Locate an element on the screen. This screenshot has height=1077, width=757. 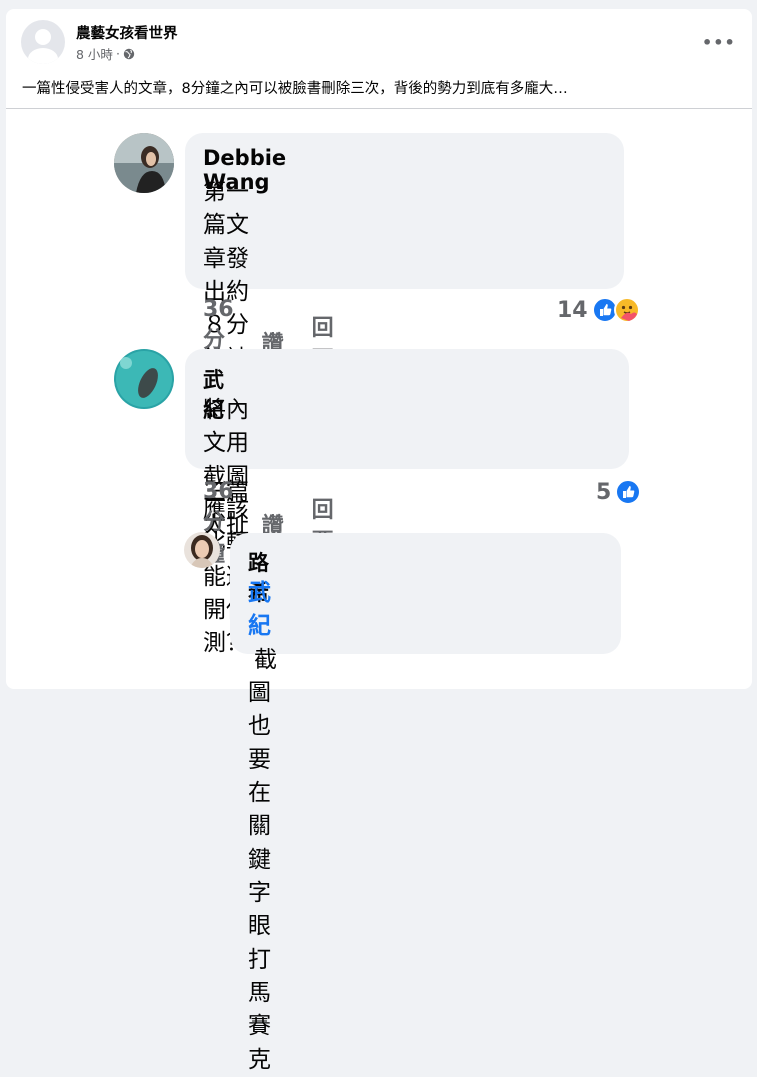
reaction-count: 5 is located at coordinates (604, 492).